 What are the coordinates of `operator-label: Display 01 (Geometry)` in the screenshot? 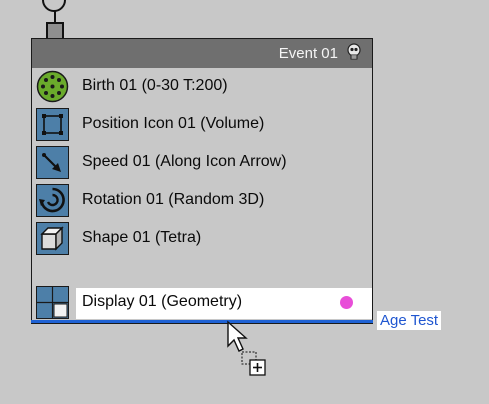 It's located at (162, 301).